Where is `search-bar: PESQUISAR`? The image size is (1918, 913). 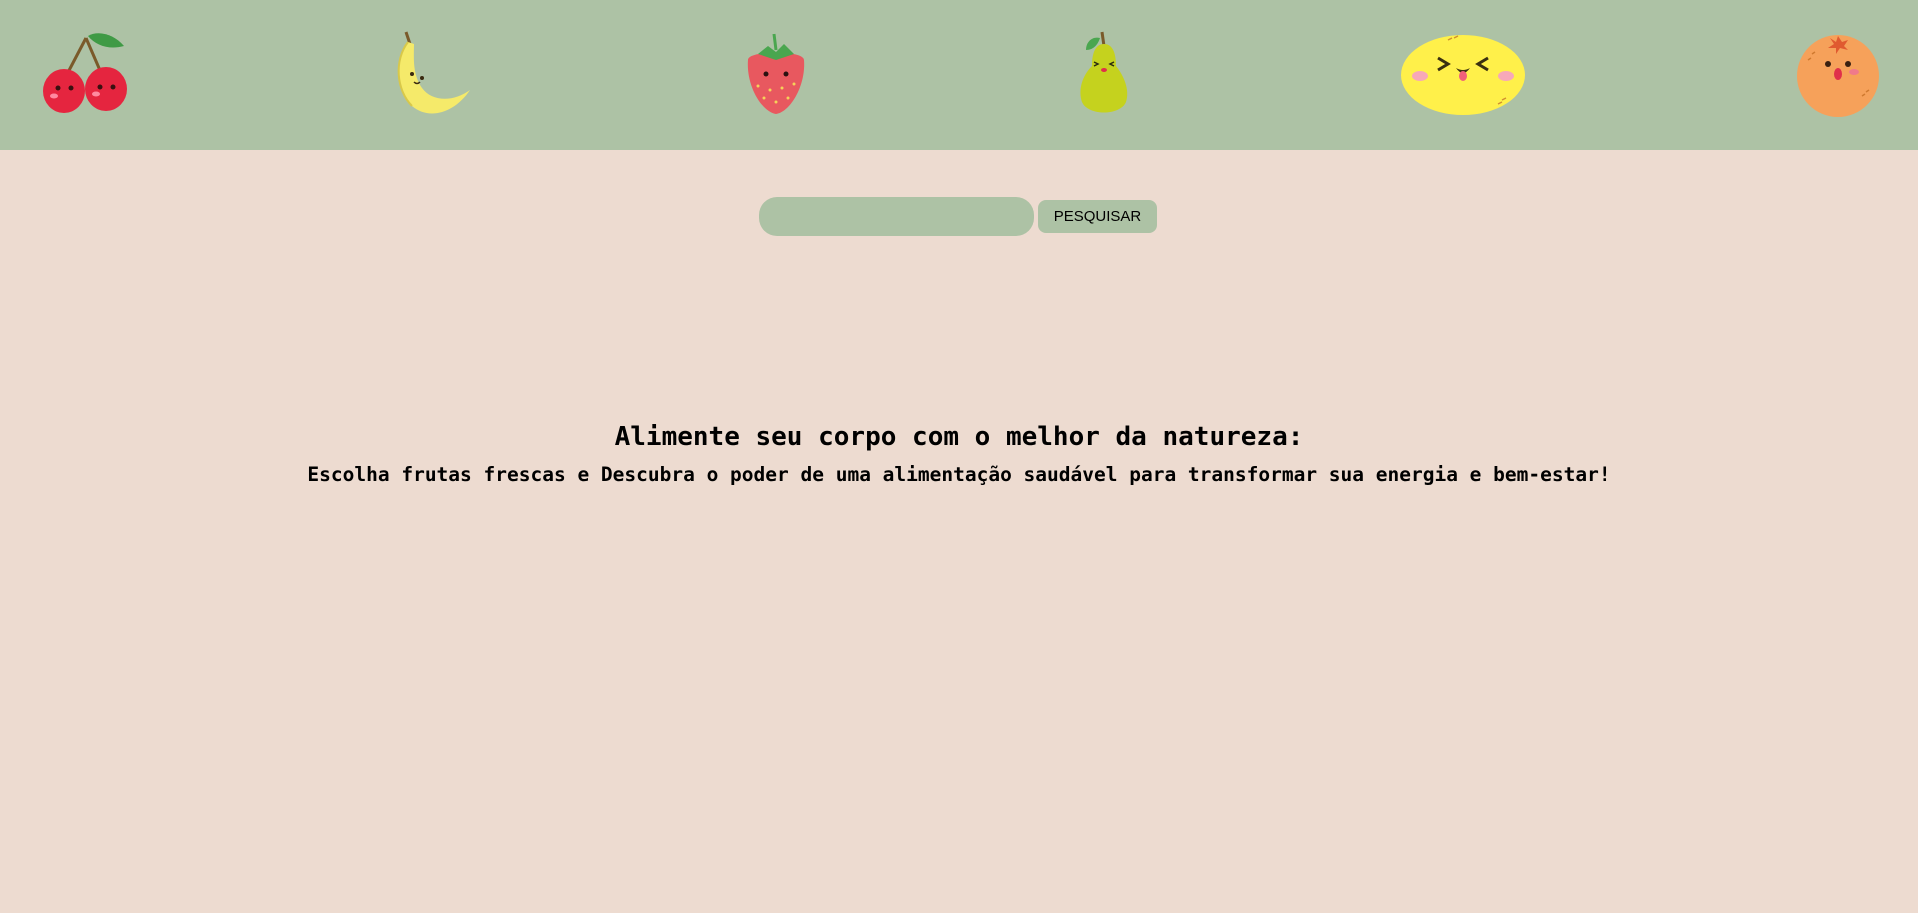
search-bar: PESQUISAR is located at coordinates (958, 216).